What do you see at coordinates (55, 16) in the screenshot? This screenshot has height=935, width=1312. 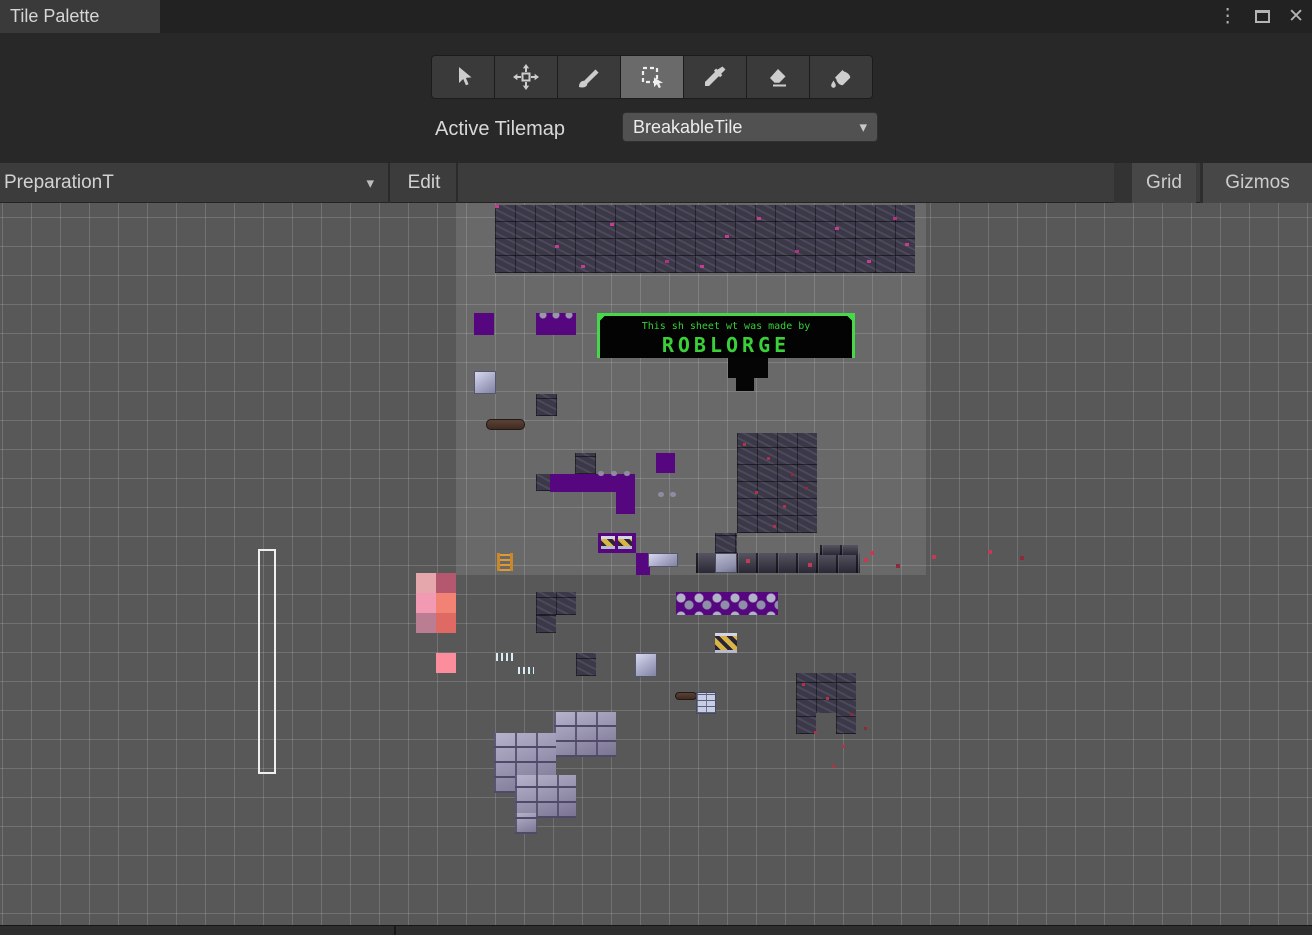 I see `window-title: Tile Palette` at bounding box center [55, 16].